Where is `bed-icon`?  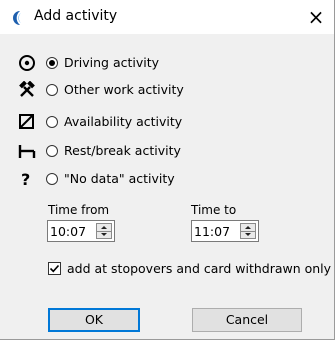
bed-icon is located at coordinates (27, 151).